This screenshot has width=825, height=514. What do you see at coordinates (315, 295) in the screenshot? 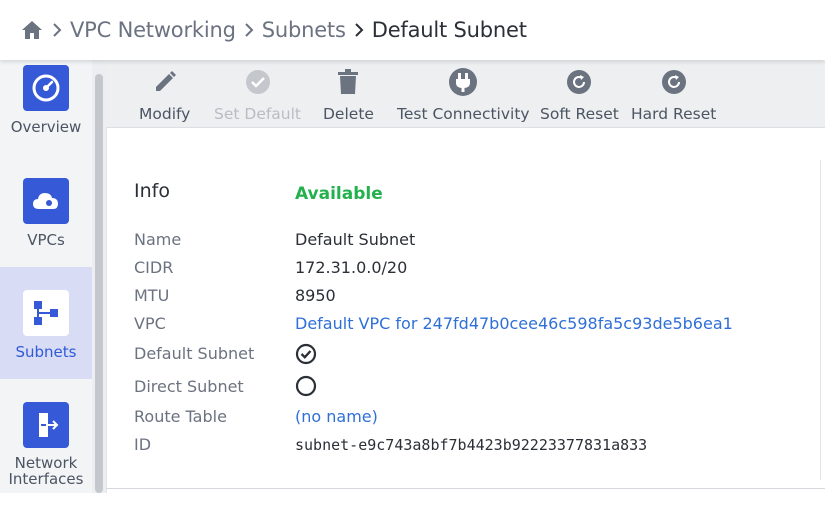
I see `mtu-value: 8950` at bounding box center [315, 295].